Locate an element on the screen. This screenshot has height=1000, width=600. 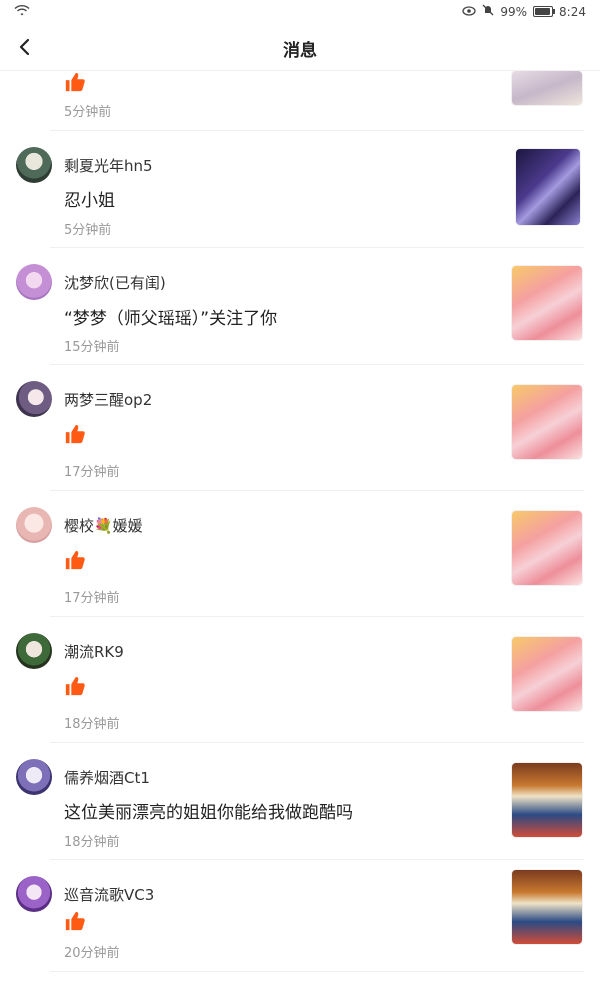
list-item: 儒养烟酒Ct1 这位美丽漂亮的姐姐你能给我做跑酷吗 18分钟前 is located at coordinates (300, 801).